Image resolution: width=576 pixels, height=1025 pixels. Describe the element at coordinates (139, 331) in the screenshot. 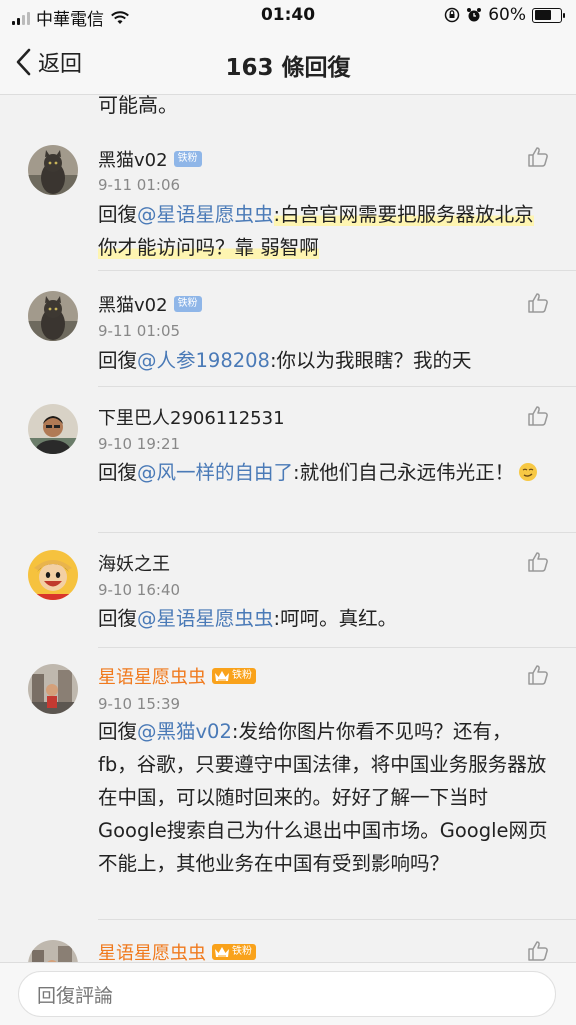

I see `comment-time: 9-11 01:05` at that location.